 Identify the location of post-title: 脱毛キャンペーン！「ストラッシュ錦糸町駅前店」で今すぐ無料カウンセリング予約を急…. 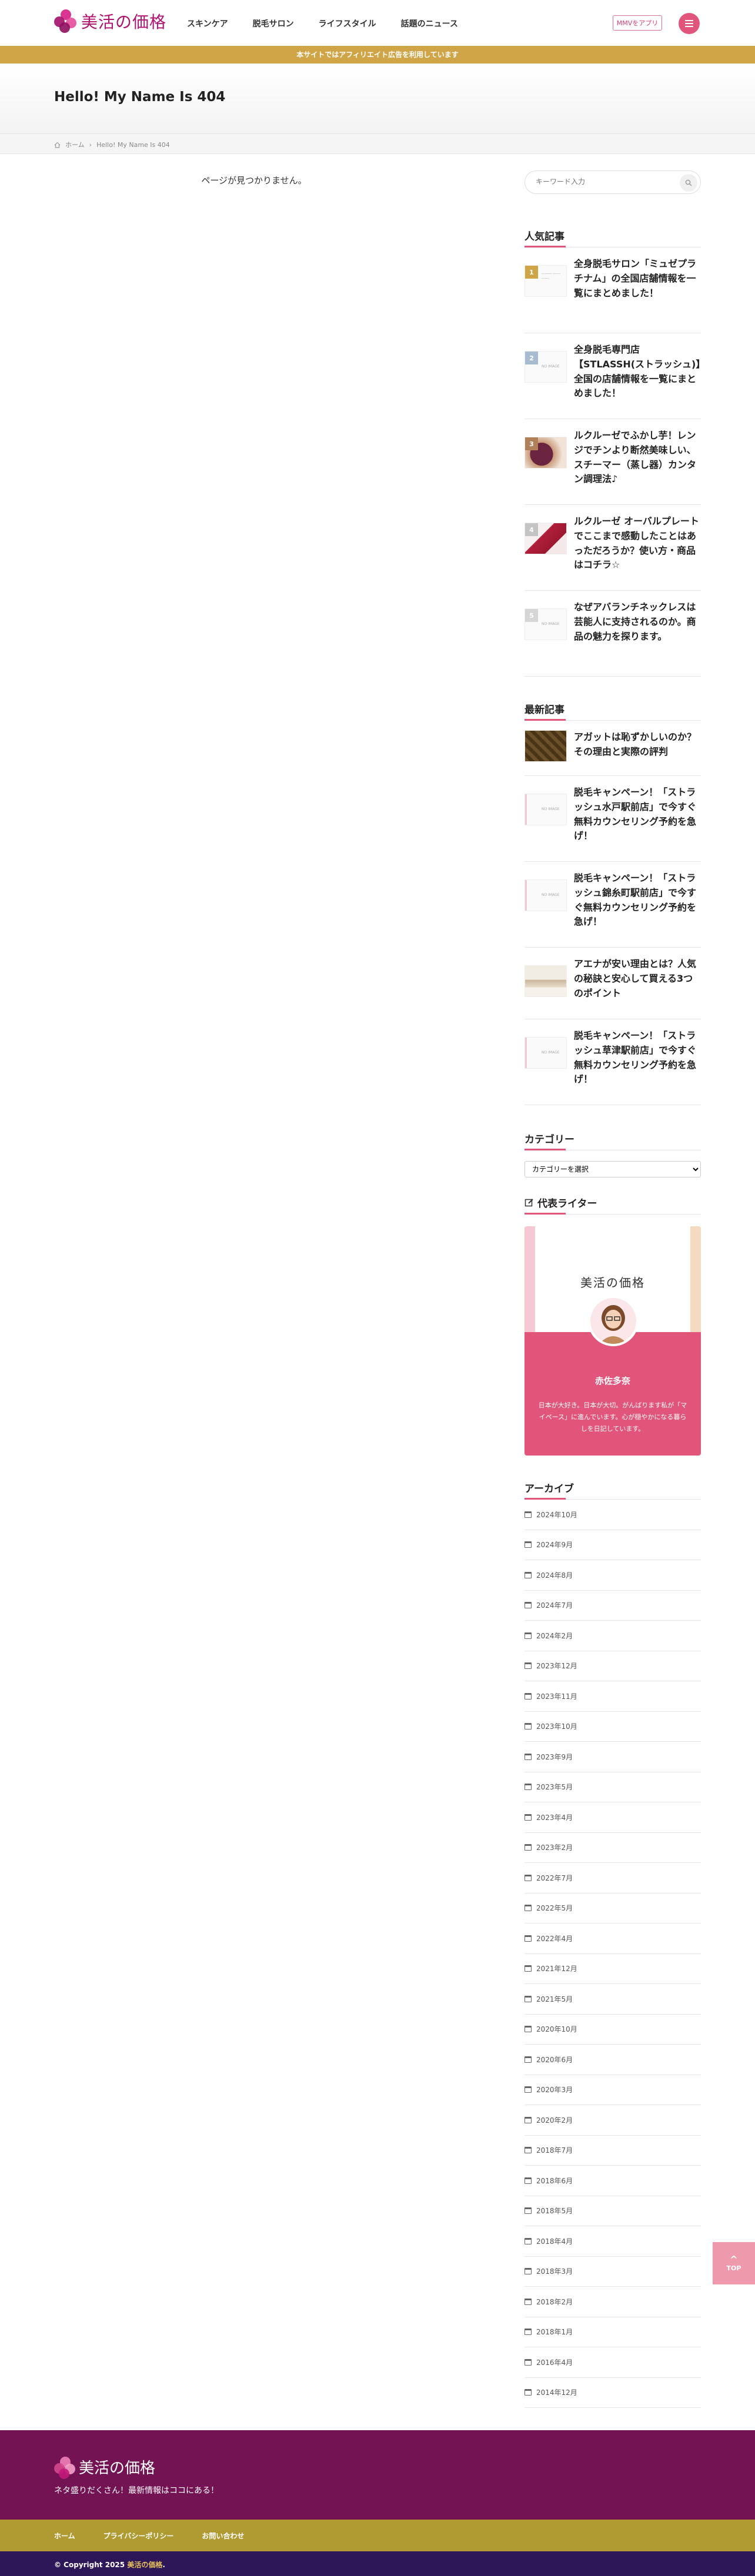
(635, 900).